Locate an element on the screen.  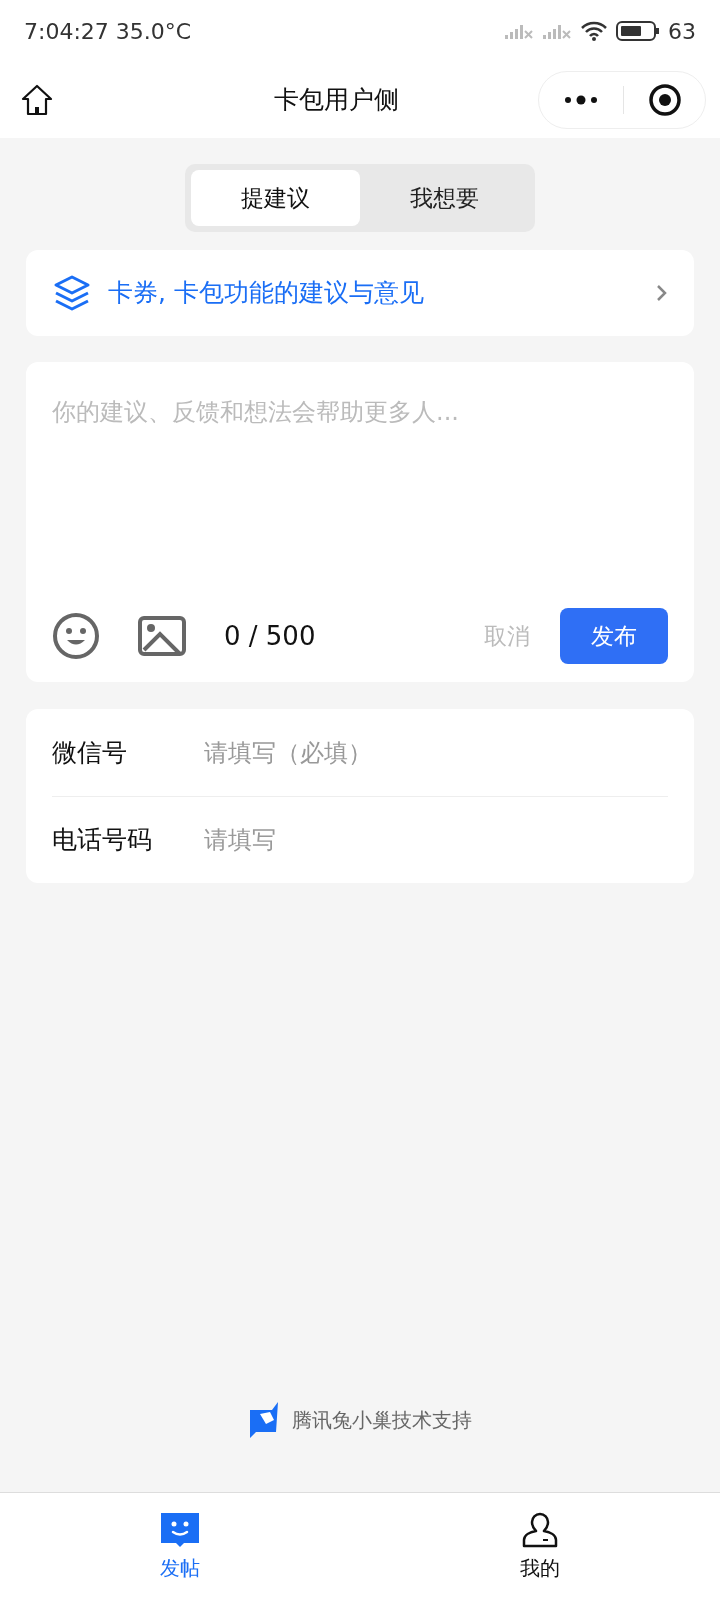
user-icon is located at coordinates (540, 1530).